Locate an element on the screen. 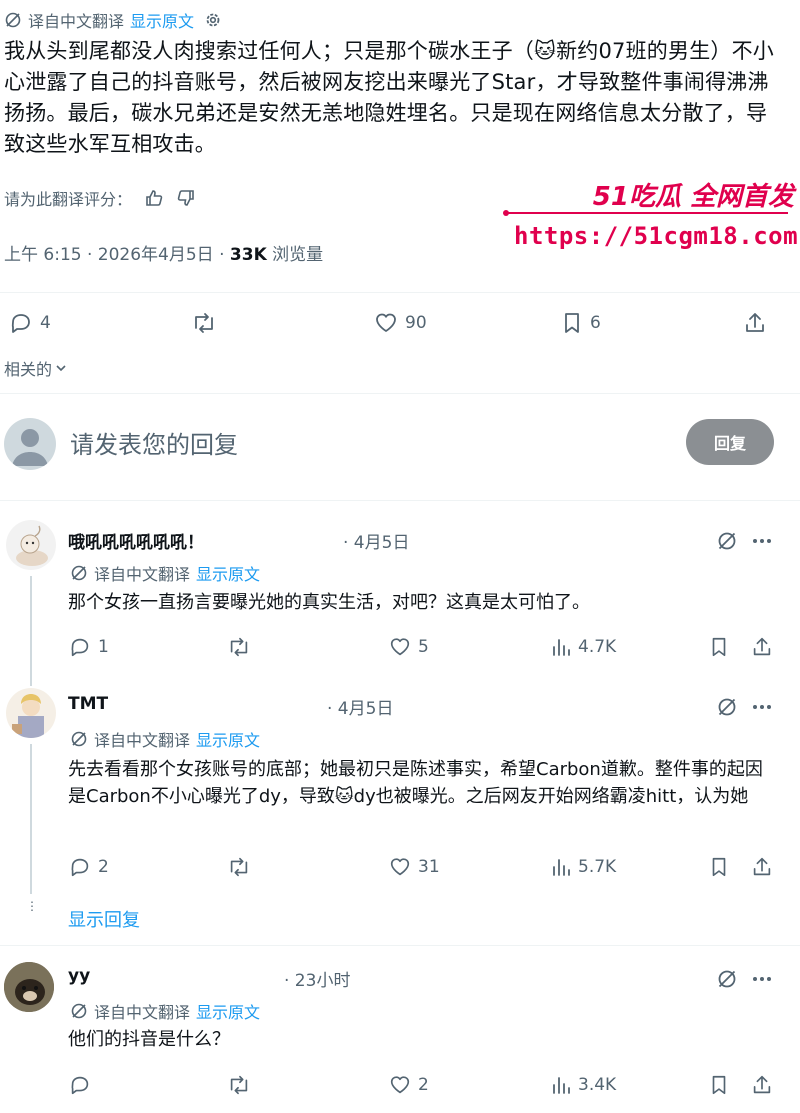  like-button: 2 is located at coordinates (408, 1085).